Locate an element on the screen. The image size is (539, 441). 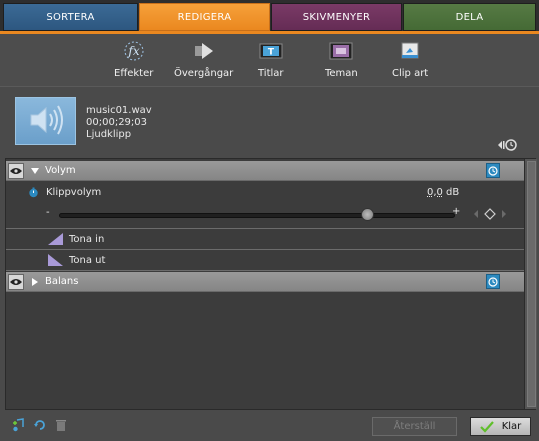
transitions-button: Övergångar is located at coordinates (203, 59).